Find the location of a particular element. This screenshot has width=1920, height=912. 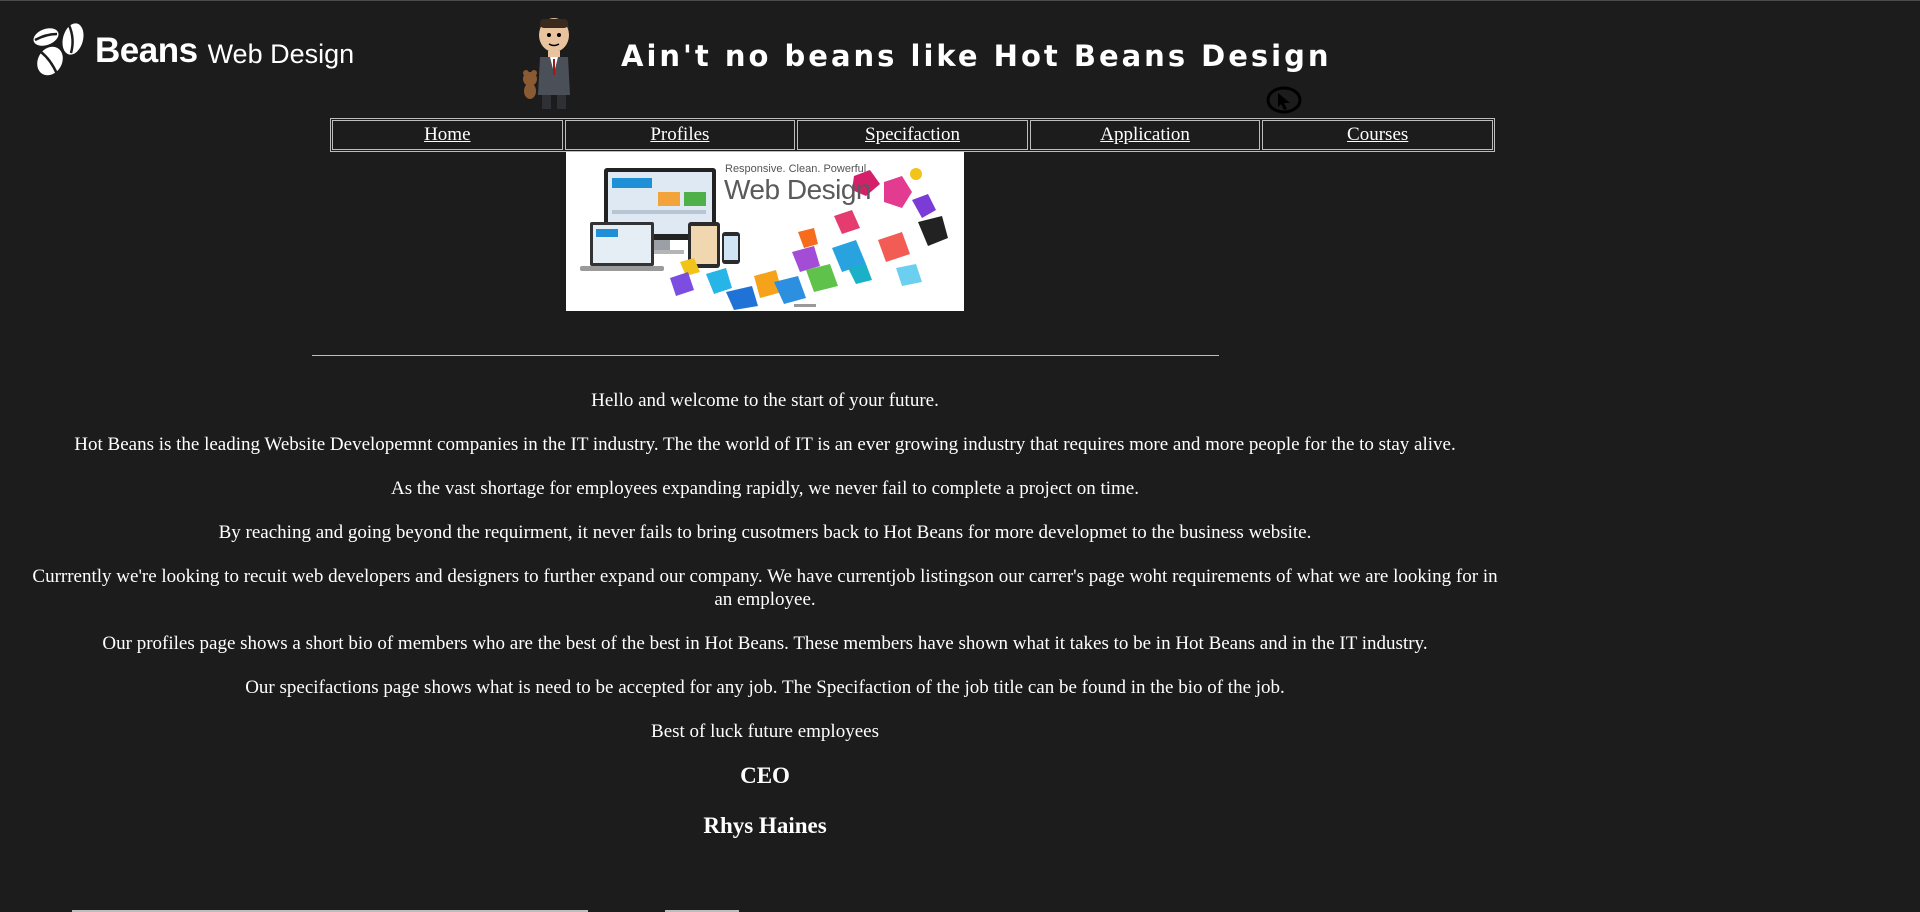

nav-link-specifaction: Specifaction is located at coordinates (912, 135).